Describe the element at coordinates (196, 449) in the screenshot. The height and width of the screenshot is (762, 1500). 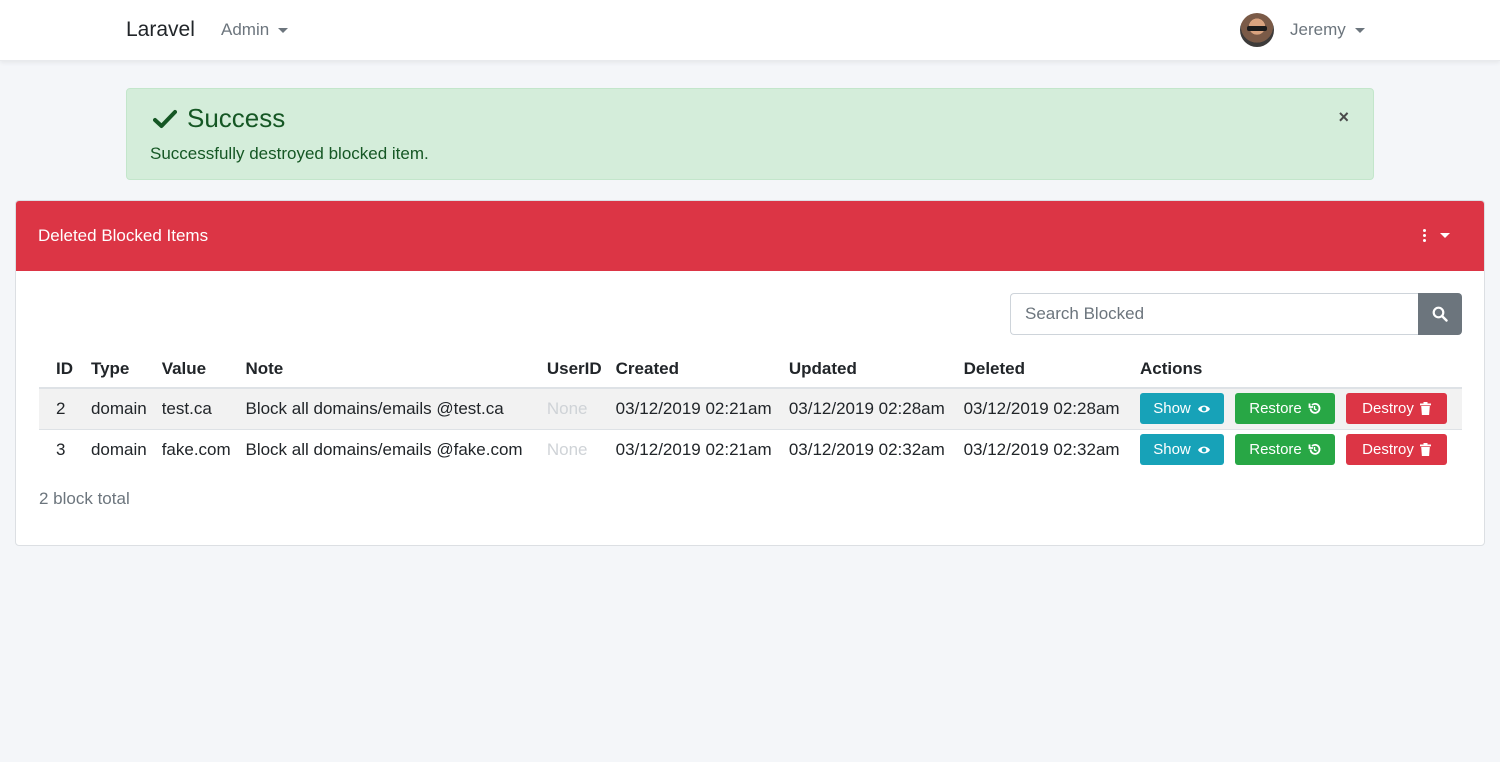
I see `cell-value: fake.com` at that location.